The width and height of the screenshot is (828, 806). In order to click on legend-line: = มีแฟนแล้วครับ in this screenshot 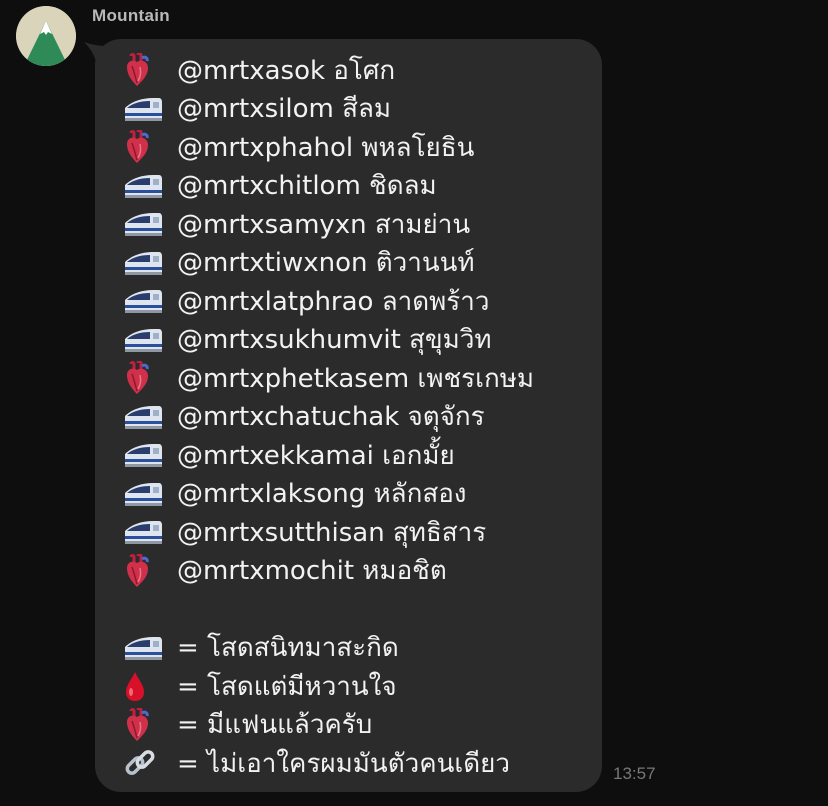, I will do `click(358, 725)`.